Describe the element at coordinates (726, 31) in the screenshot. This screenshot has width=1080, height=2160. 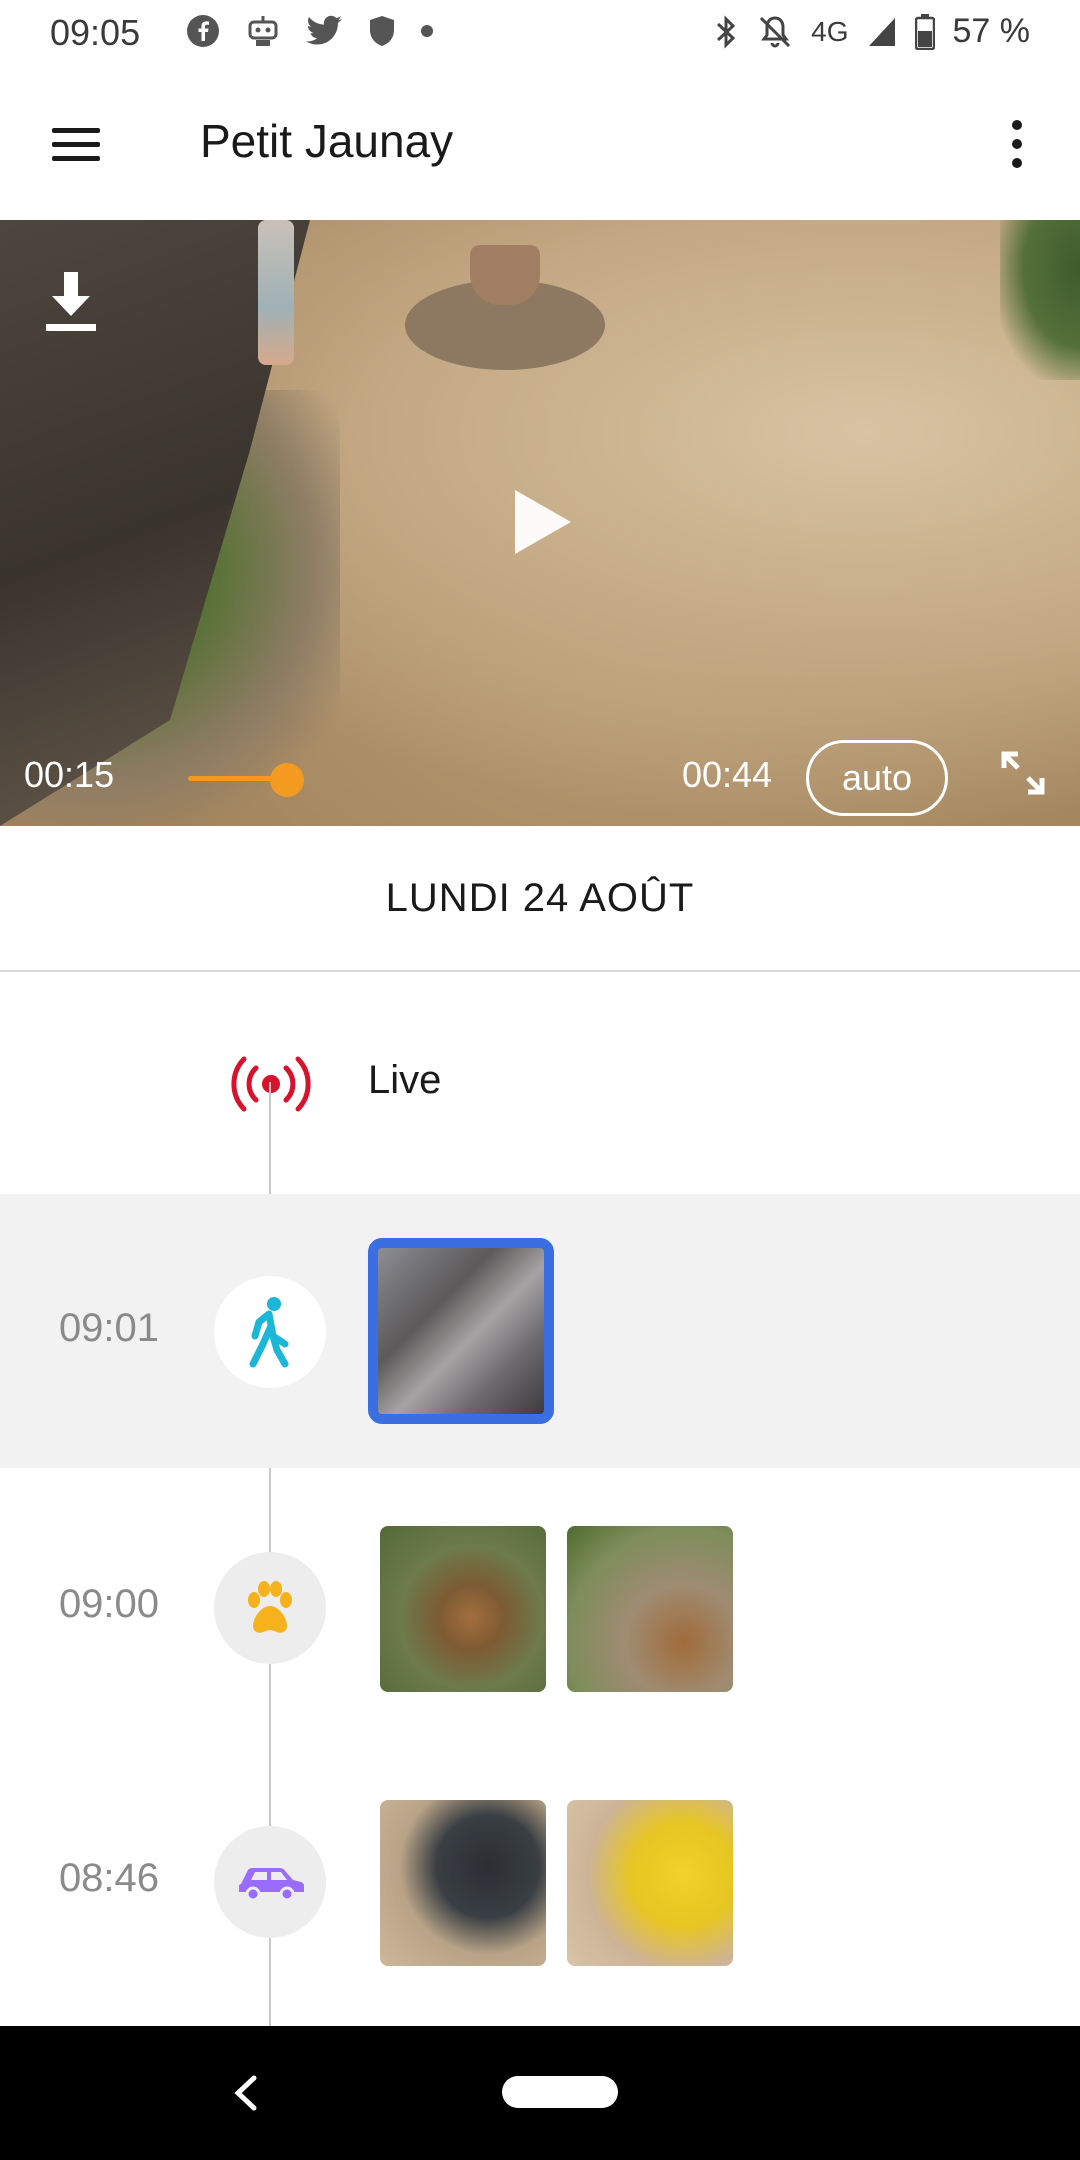
I see `bluetooth-icon` at that location.